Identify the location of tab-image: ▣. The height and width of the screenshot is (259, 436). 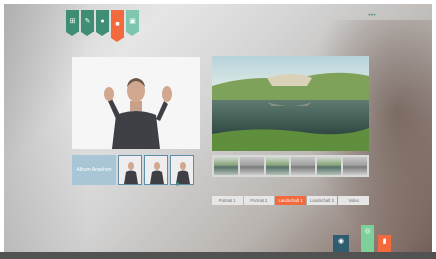
(132, 23).